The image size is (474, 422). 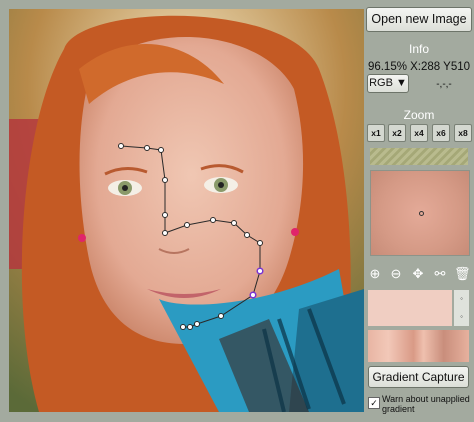 What do you see at coordinates (419, 133) in the screenshot?
I see `zoom-x4-button: x4` at bounding box center [419, 133].